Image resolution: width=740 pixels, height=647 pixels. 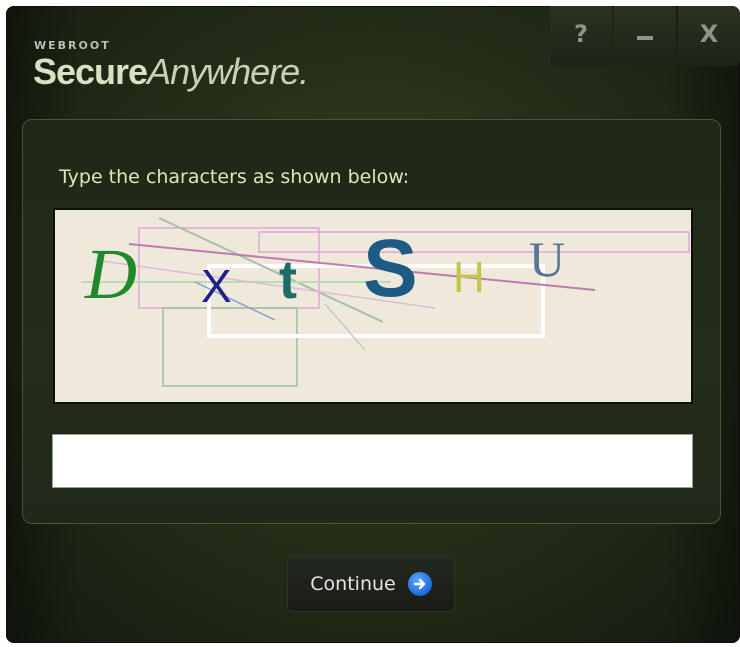 I want to click on continue-button: Continue, so click(x=371, y=584).